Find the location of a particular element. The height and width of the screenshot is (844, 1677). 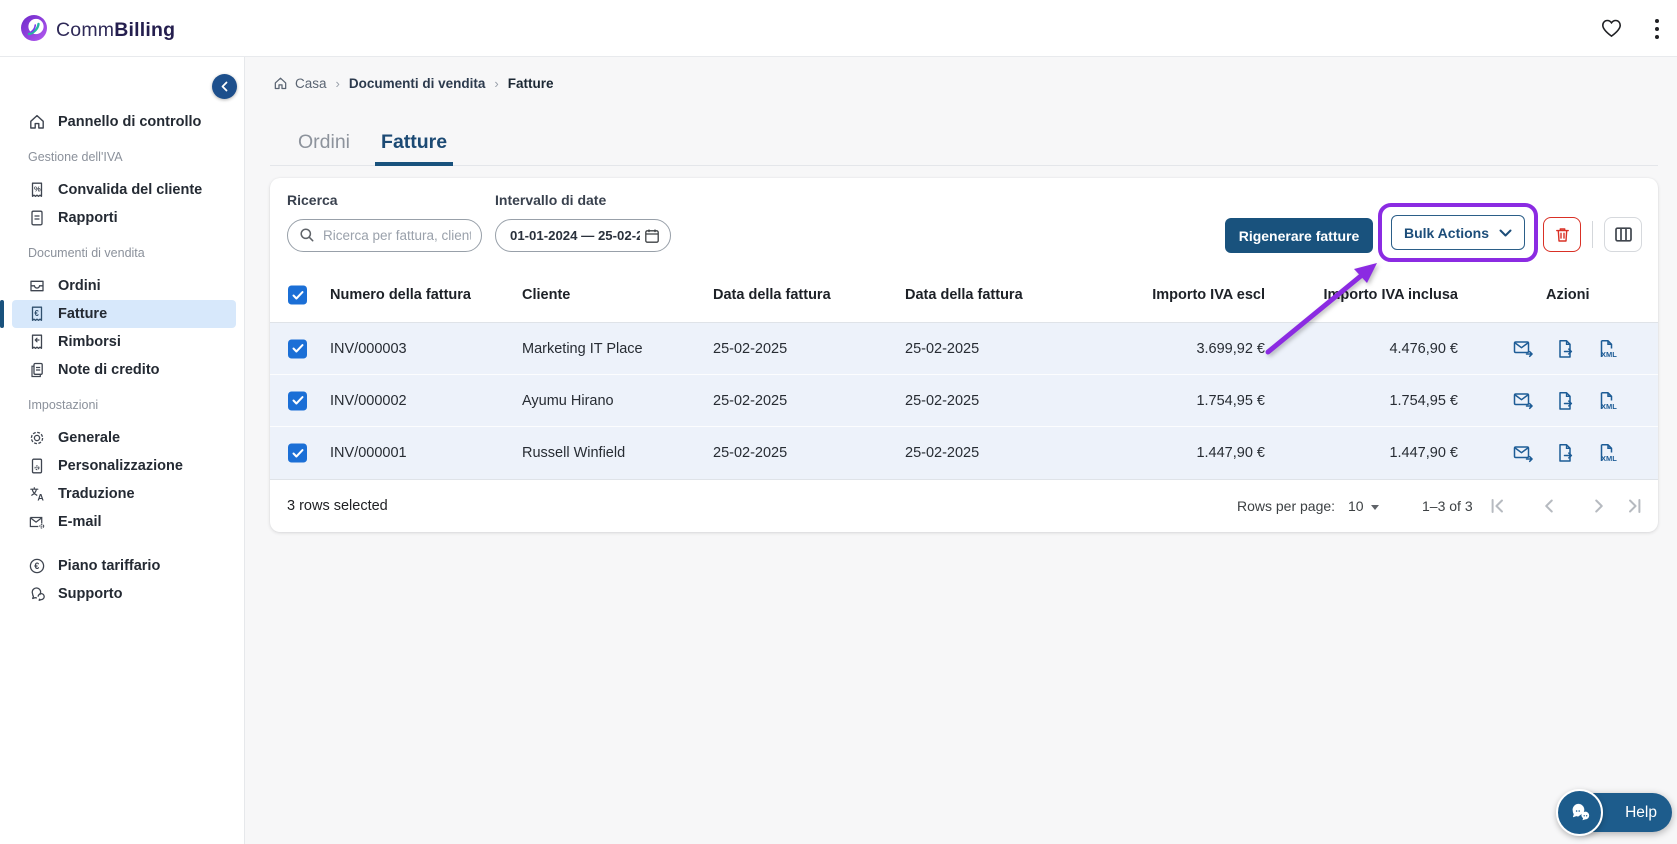

inbox-icon is located at coordinates (37, 286).